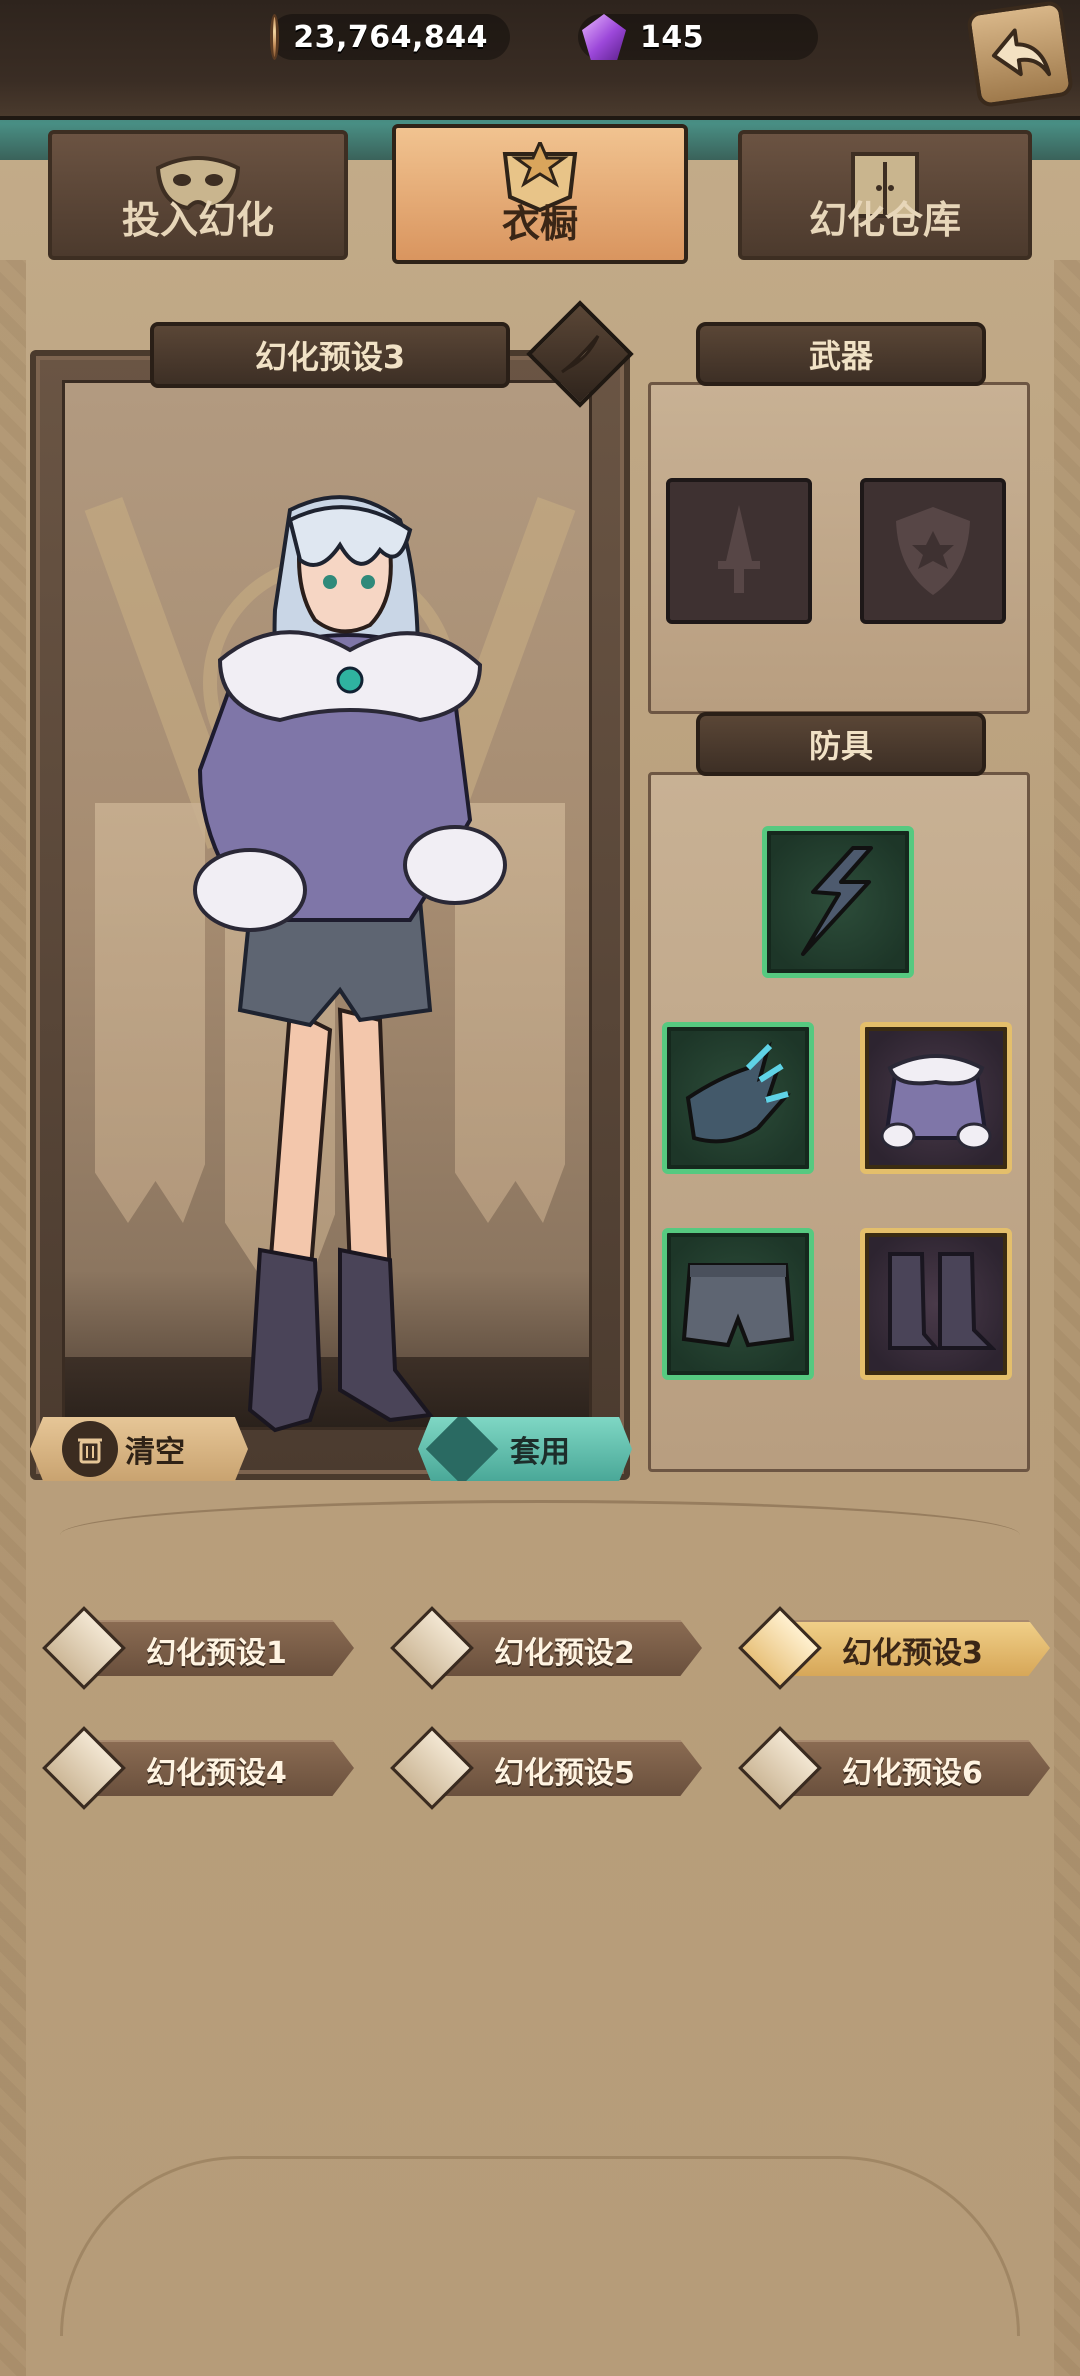  What do you see at coordinates (912, 1773) in the screenshot?
I see `preset-label: 幻化预设6` at bounding box center [912, 1773].